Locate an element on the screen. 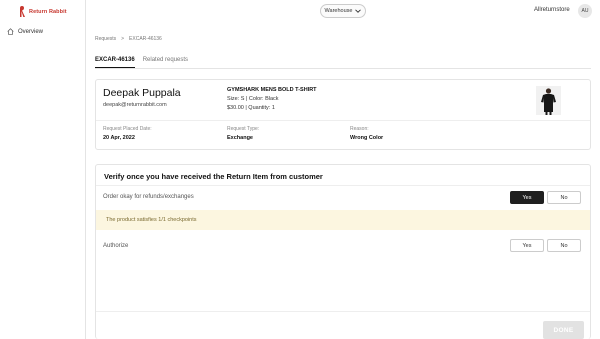 This screenshot has width=600, height=339. authorize-no-button: No is located at coordinates (564, 245).